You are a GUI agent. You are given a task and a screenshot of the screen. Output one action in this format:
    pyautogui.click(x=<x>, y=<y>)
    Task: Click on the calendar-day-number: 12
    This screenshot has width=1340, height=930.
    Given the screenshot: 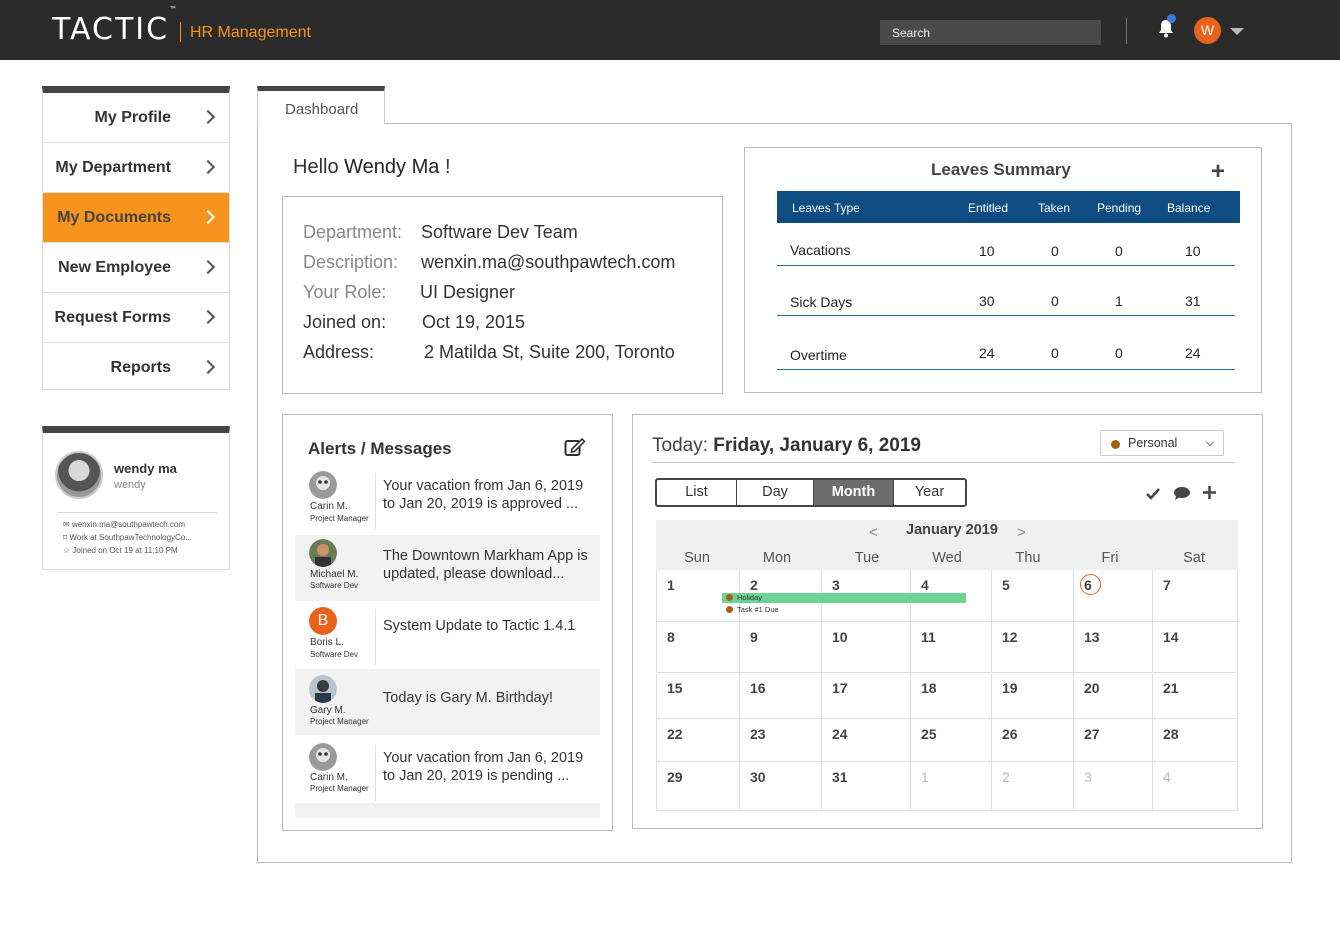 What is the action you would take?
    pyautogui.click(x=1010, y=637)
    